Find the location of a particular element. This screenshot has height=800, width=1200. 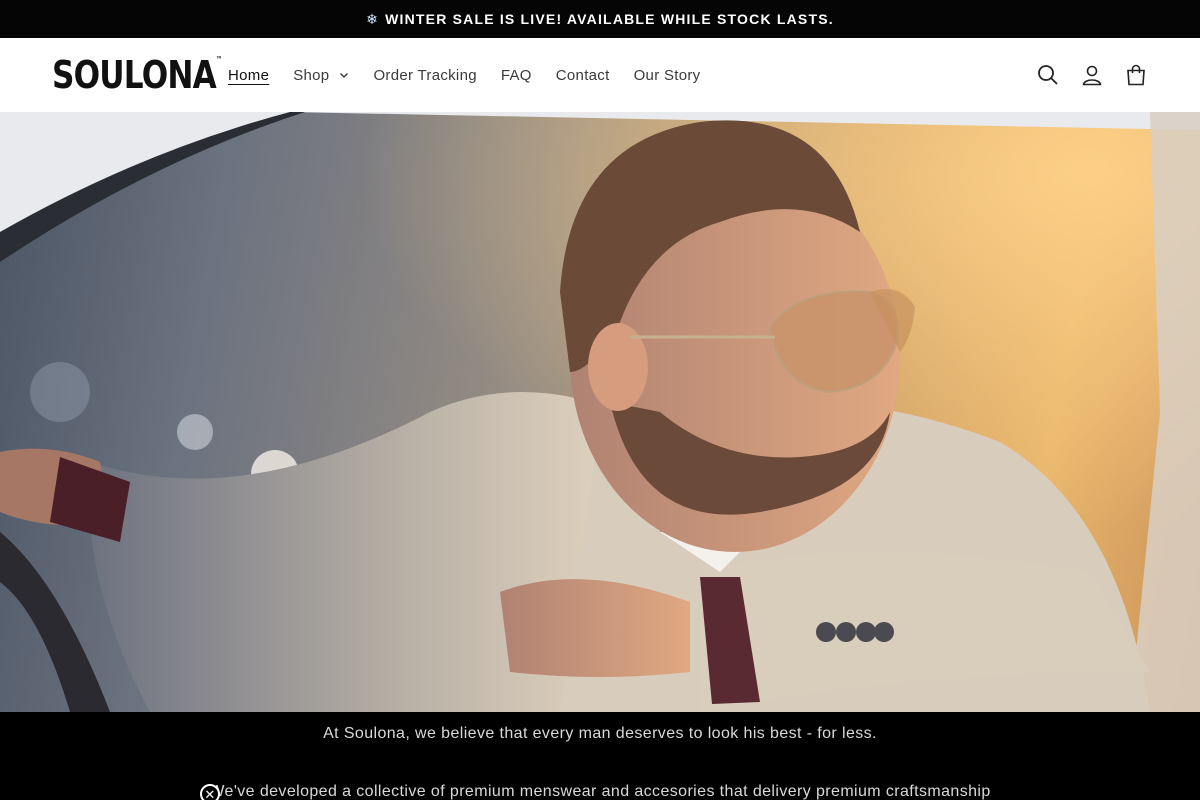

nav-our-story: Our Story is located at coordinates (667, 75).